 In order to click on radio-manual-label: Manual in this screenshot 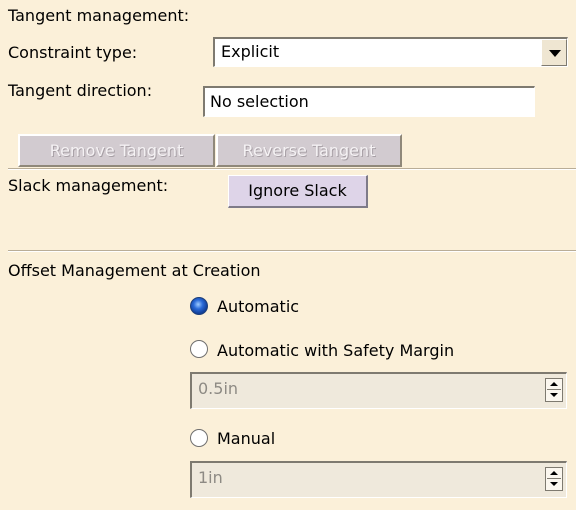, I will do `click(246, 438)`.